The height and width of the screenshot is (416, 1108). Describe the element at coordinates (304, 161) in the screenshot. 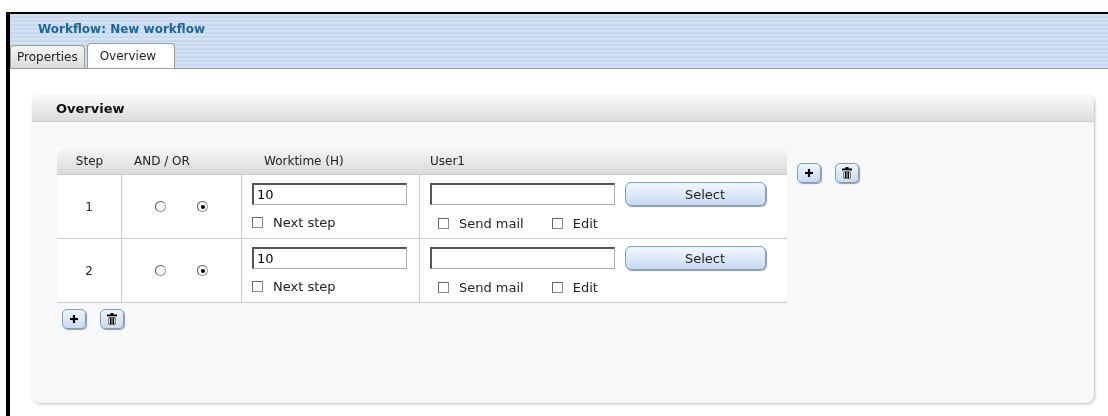

I see `column-header: Worktime (H)` at that location.